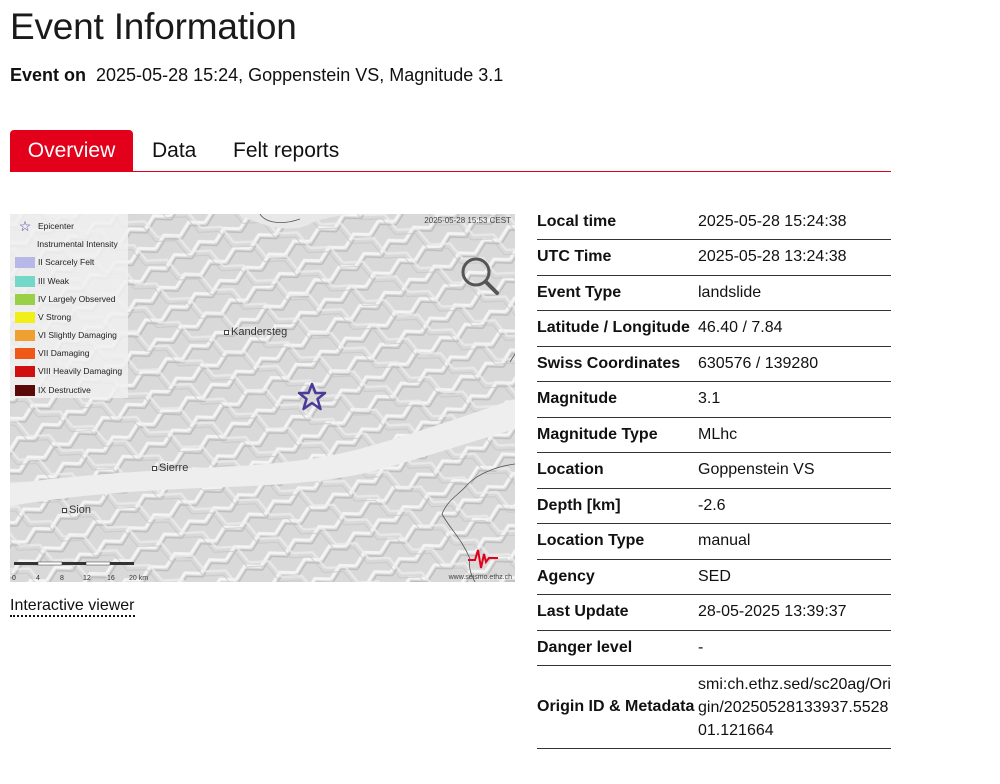 The image size is (1000, 784). Describe the element at coordinates (794, 257) in the screenshot. I see `detail-value: 2025-05-28 13:24:38` at that location.